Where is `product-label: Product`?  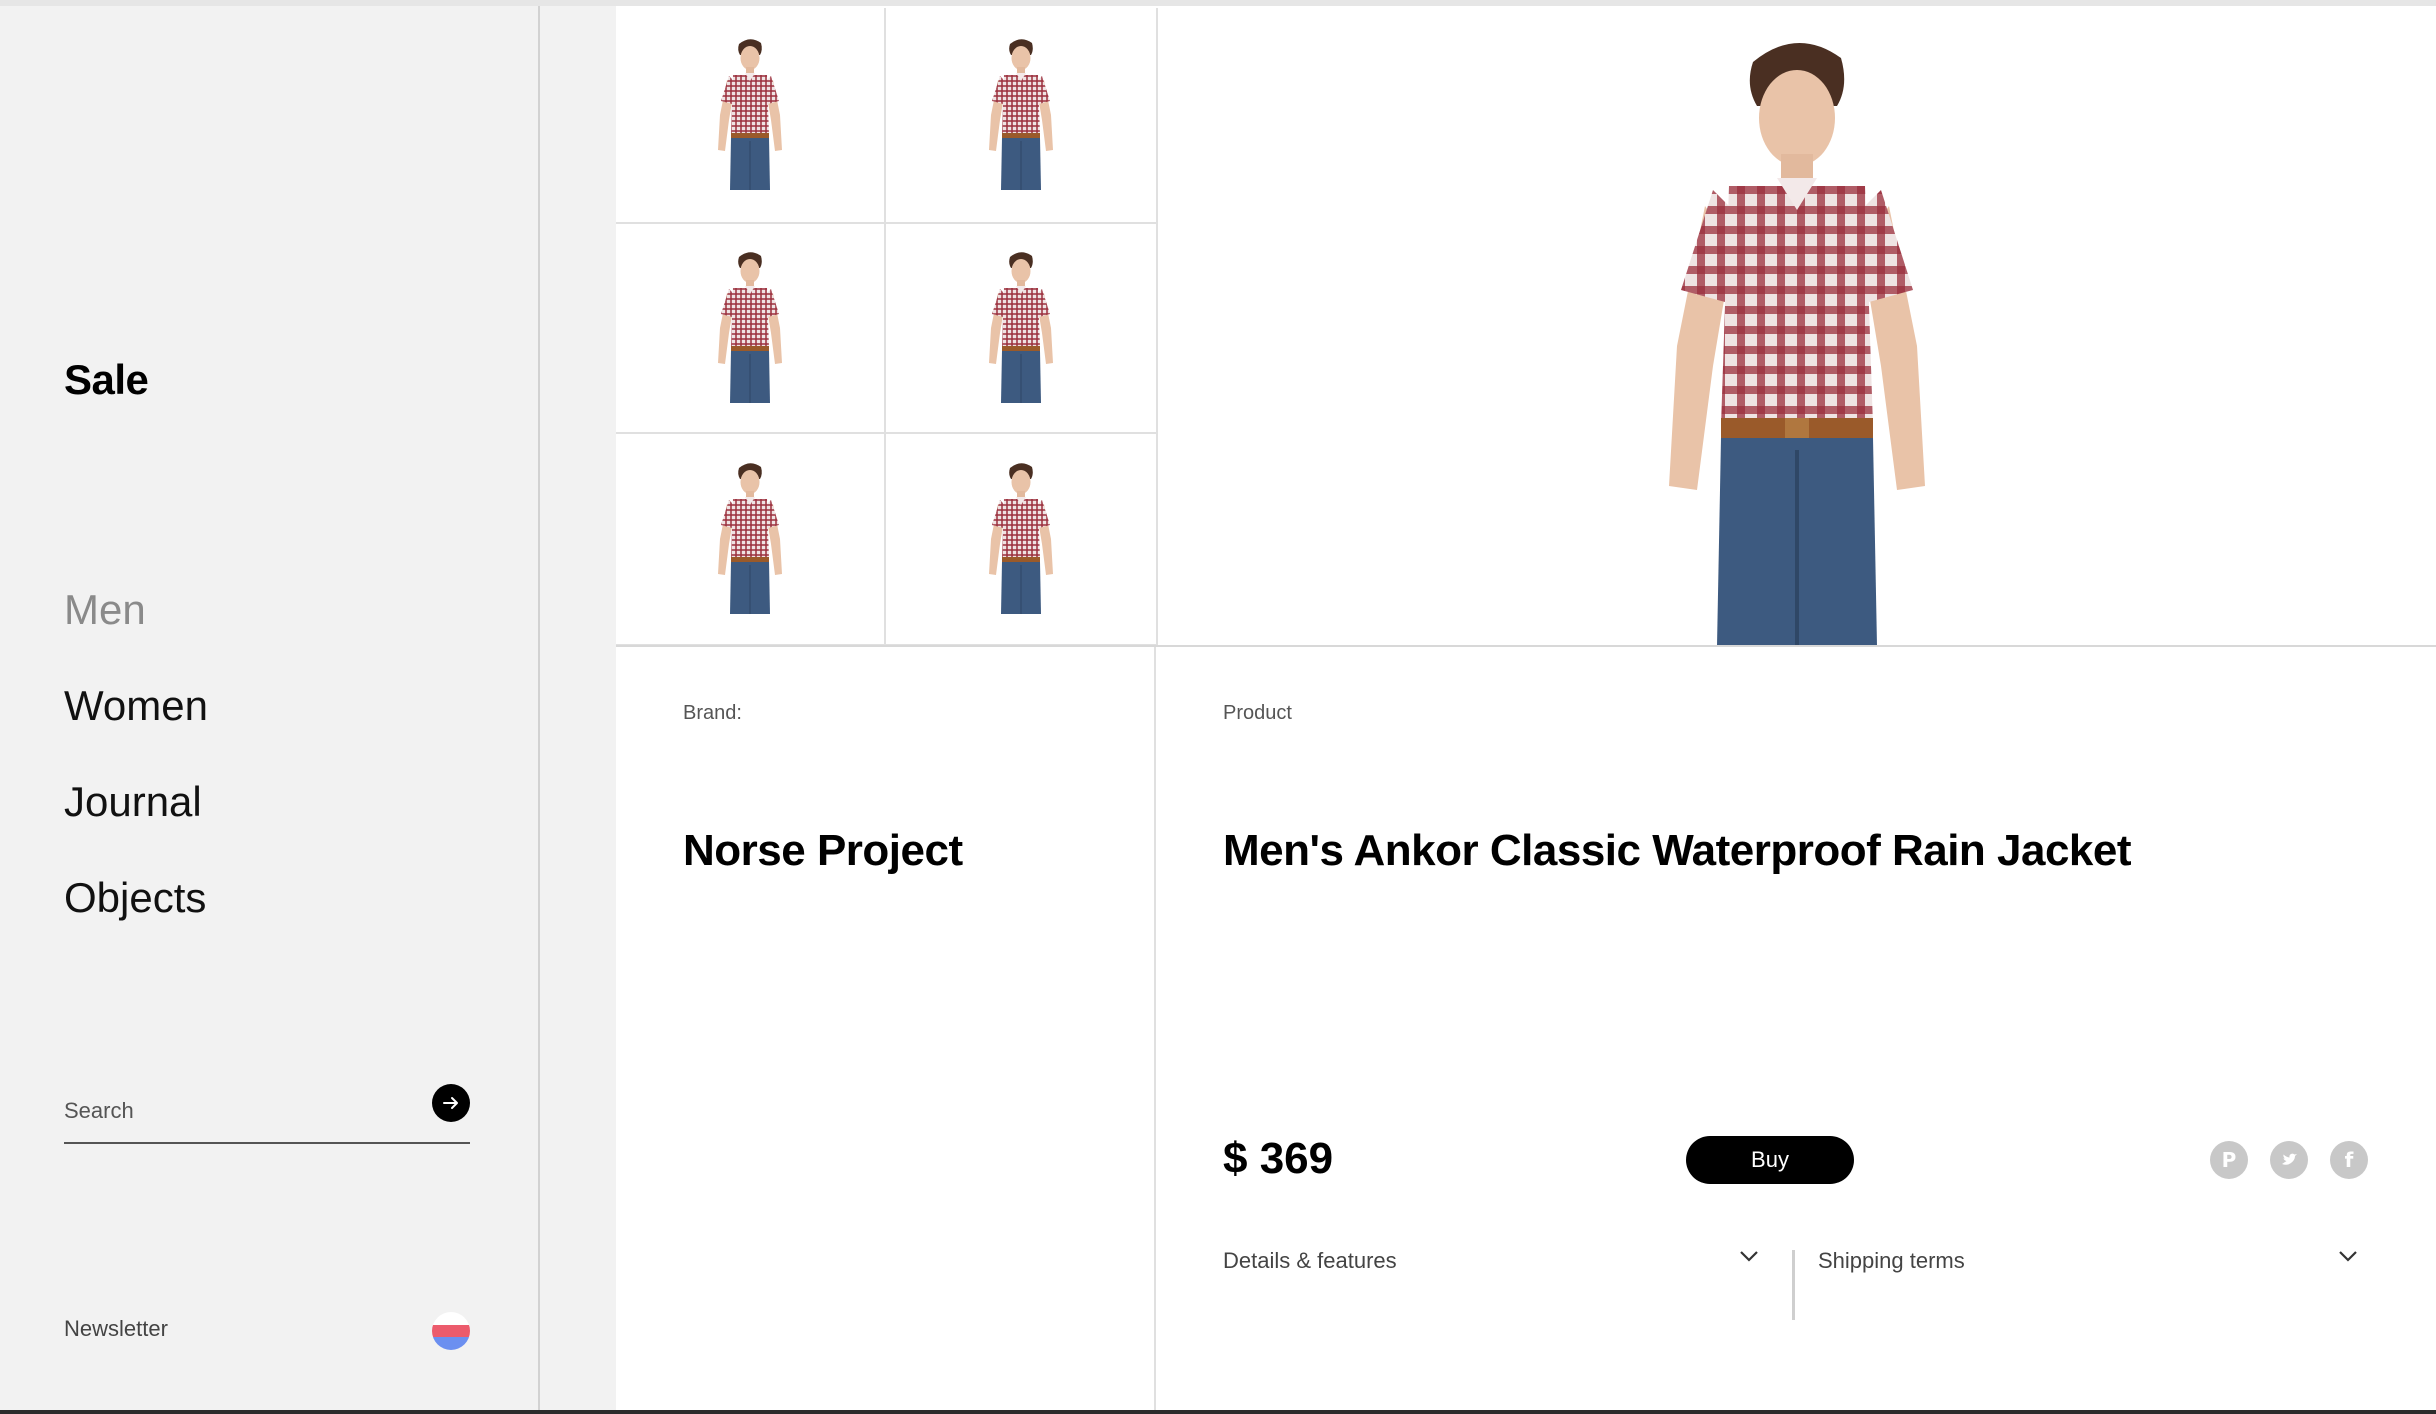
product-label: Product is located at coordinates (1257, 713).